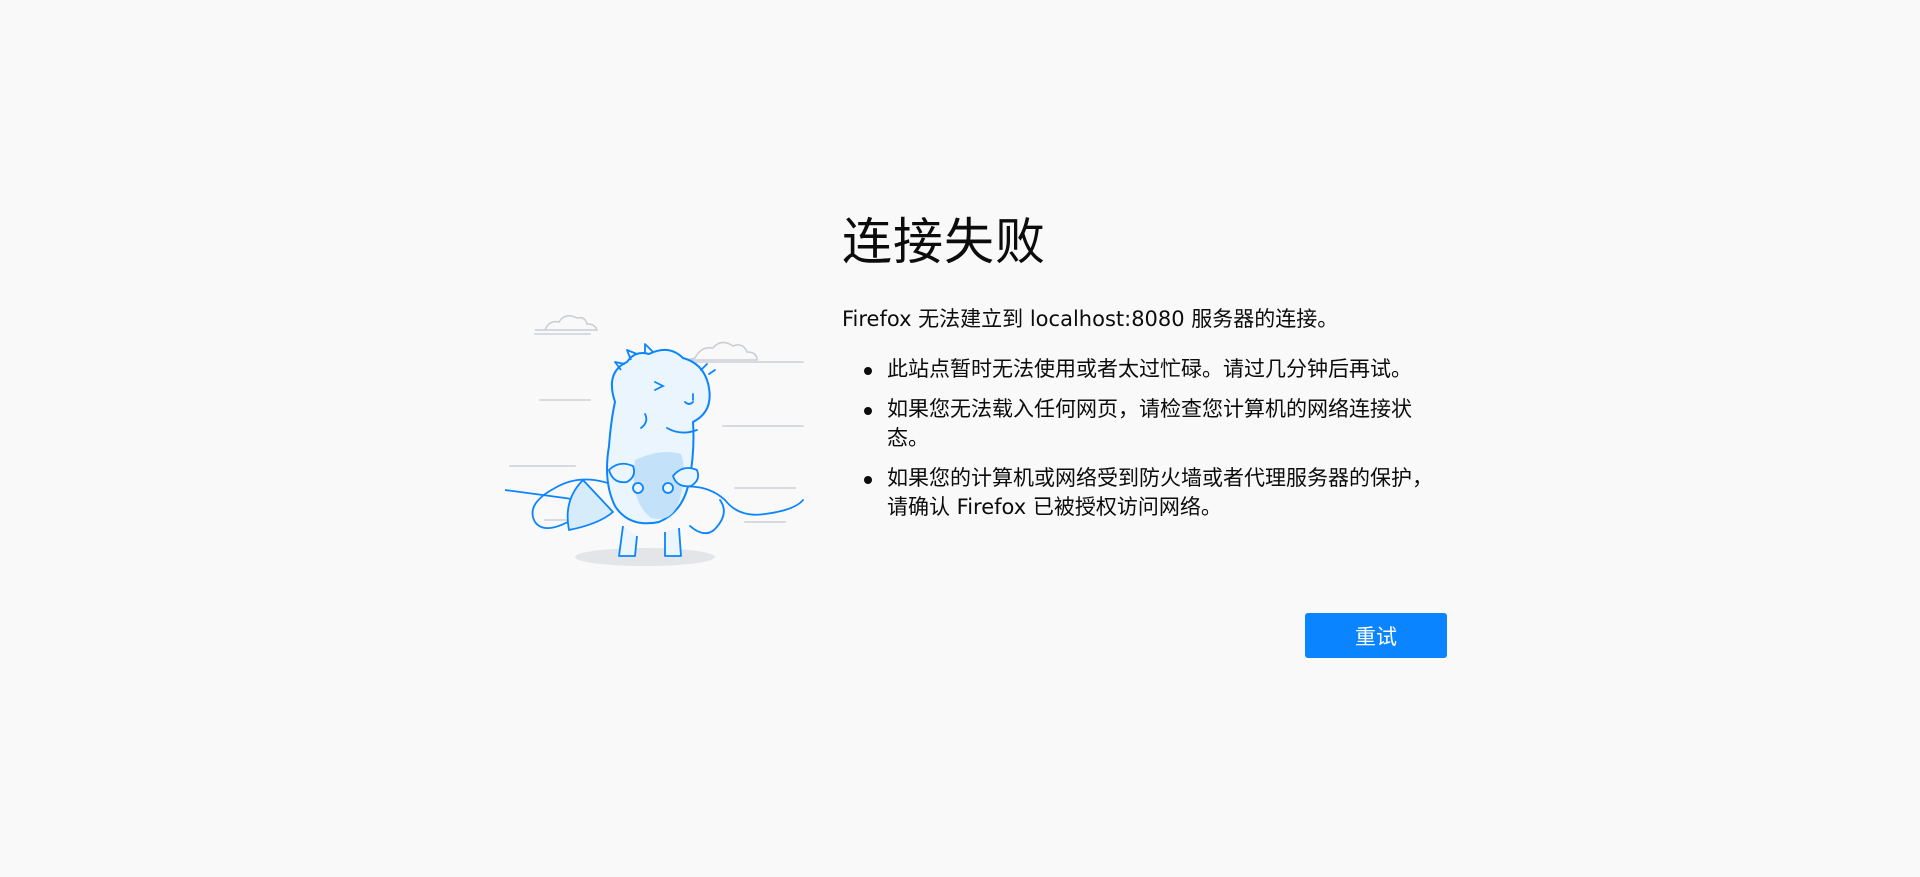 The width and height of the screenshot is (1920, 877). I want to click on page-title: 连接失败, so click(944, 242).